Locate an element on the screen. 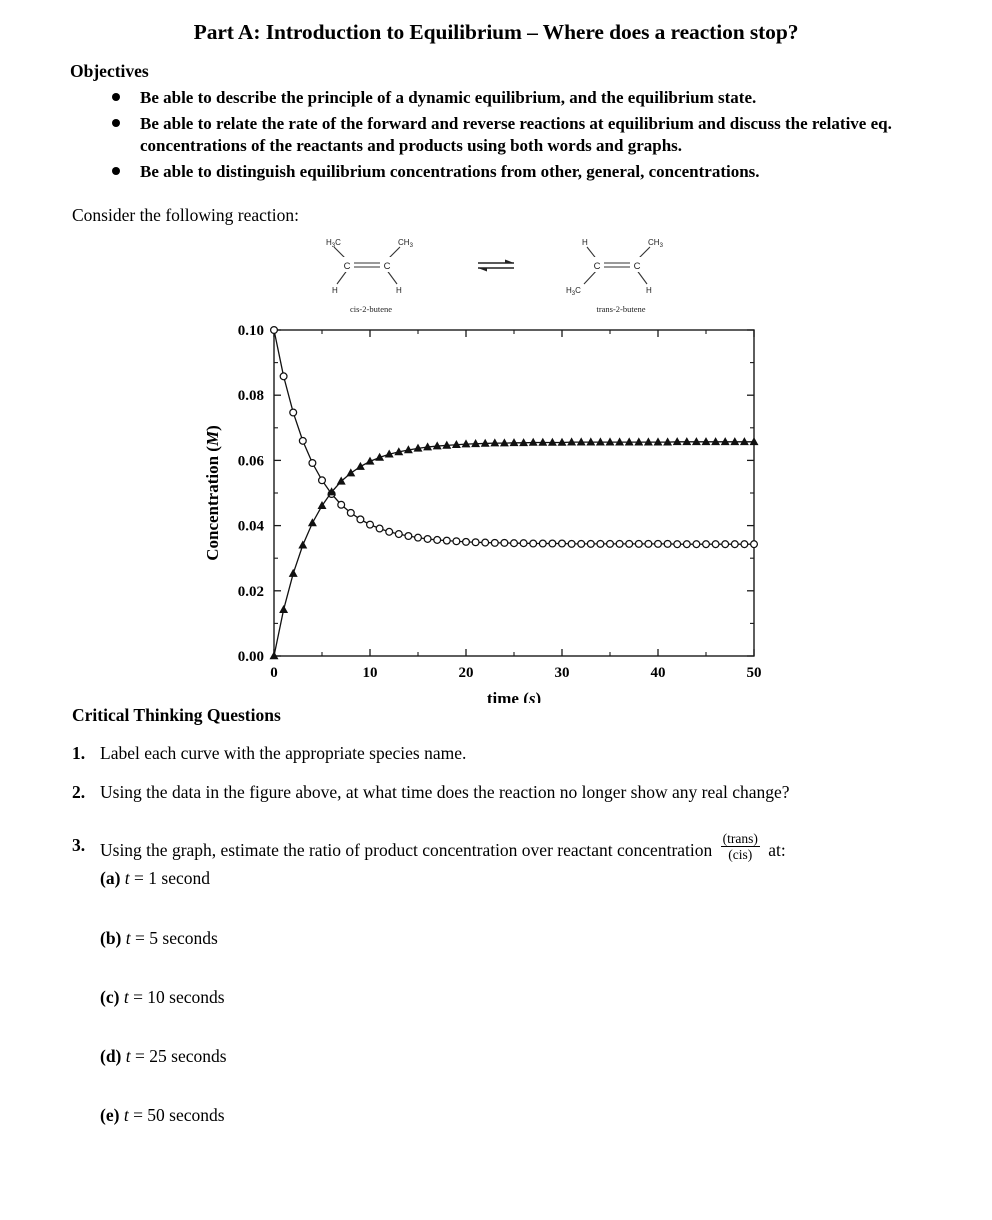 This screenshot has height=1220, width=992. cis-structure-drawing: C C H3C CH3 H H is located at coordinates (370, 266).